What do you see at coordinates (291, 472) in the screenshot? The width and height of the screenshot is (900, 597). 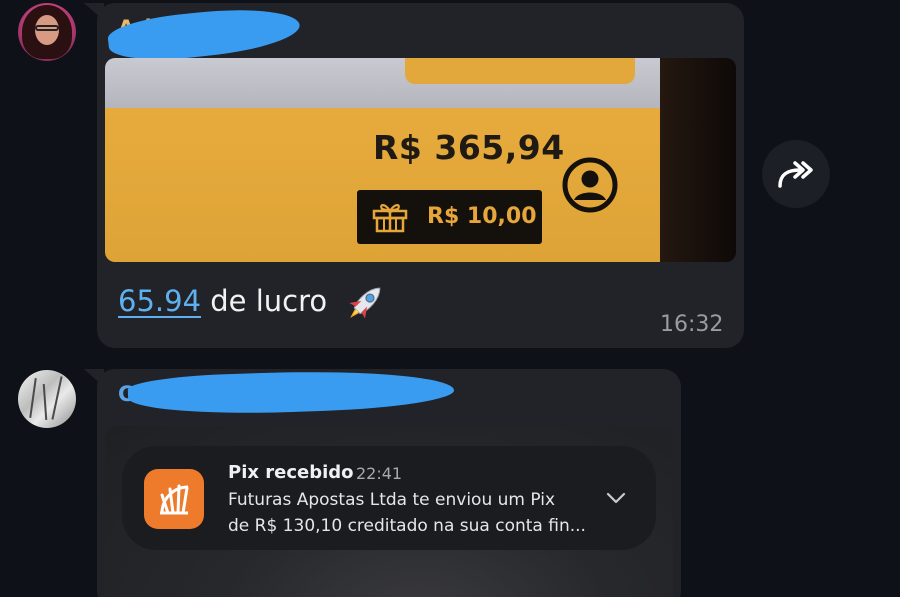 I see `notification-title: Pix recebido` at bounding box center [291, 472].